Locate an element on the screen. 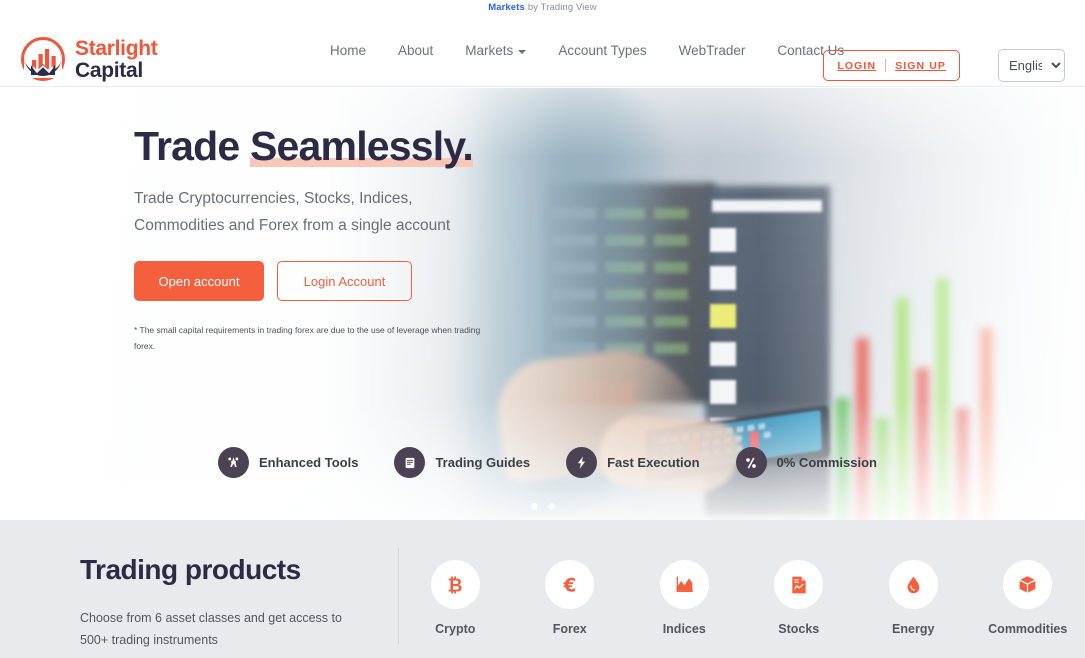 This screenshot has width=1085, height=658. page-title: Trade Seamlessly. is located at coordinates (314, 146).